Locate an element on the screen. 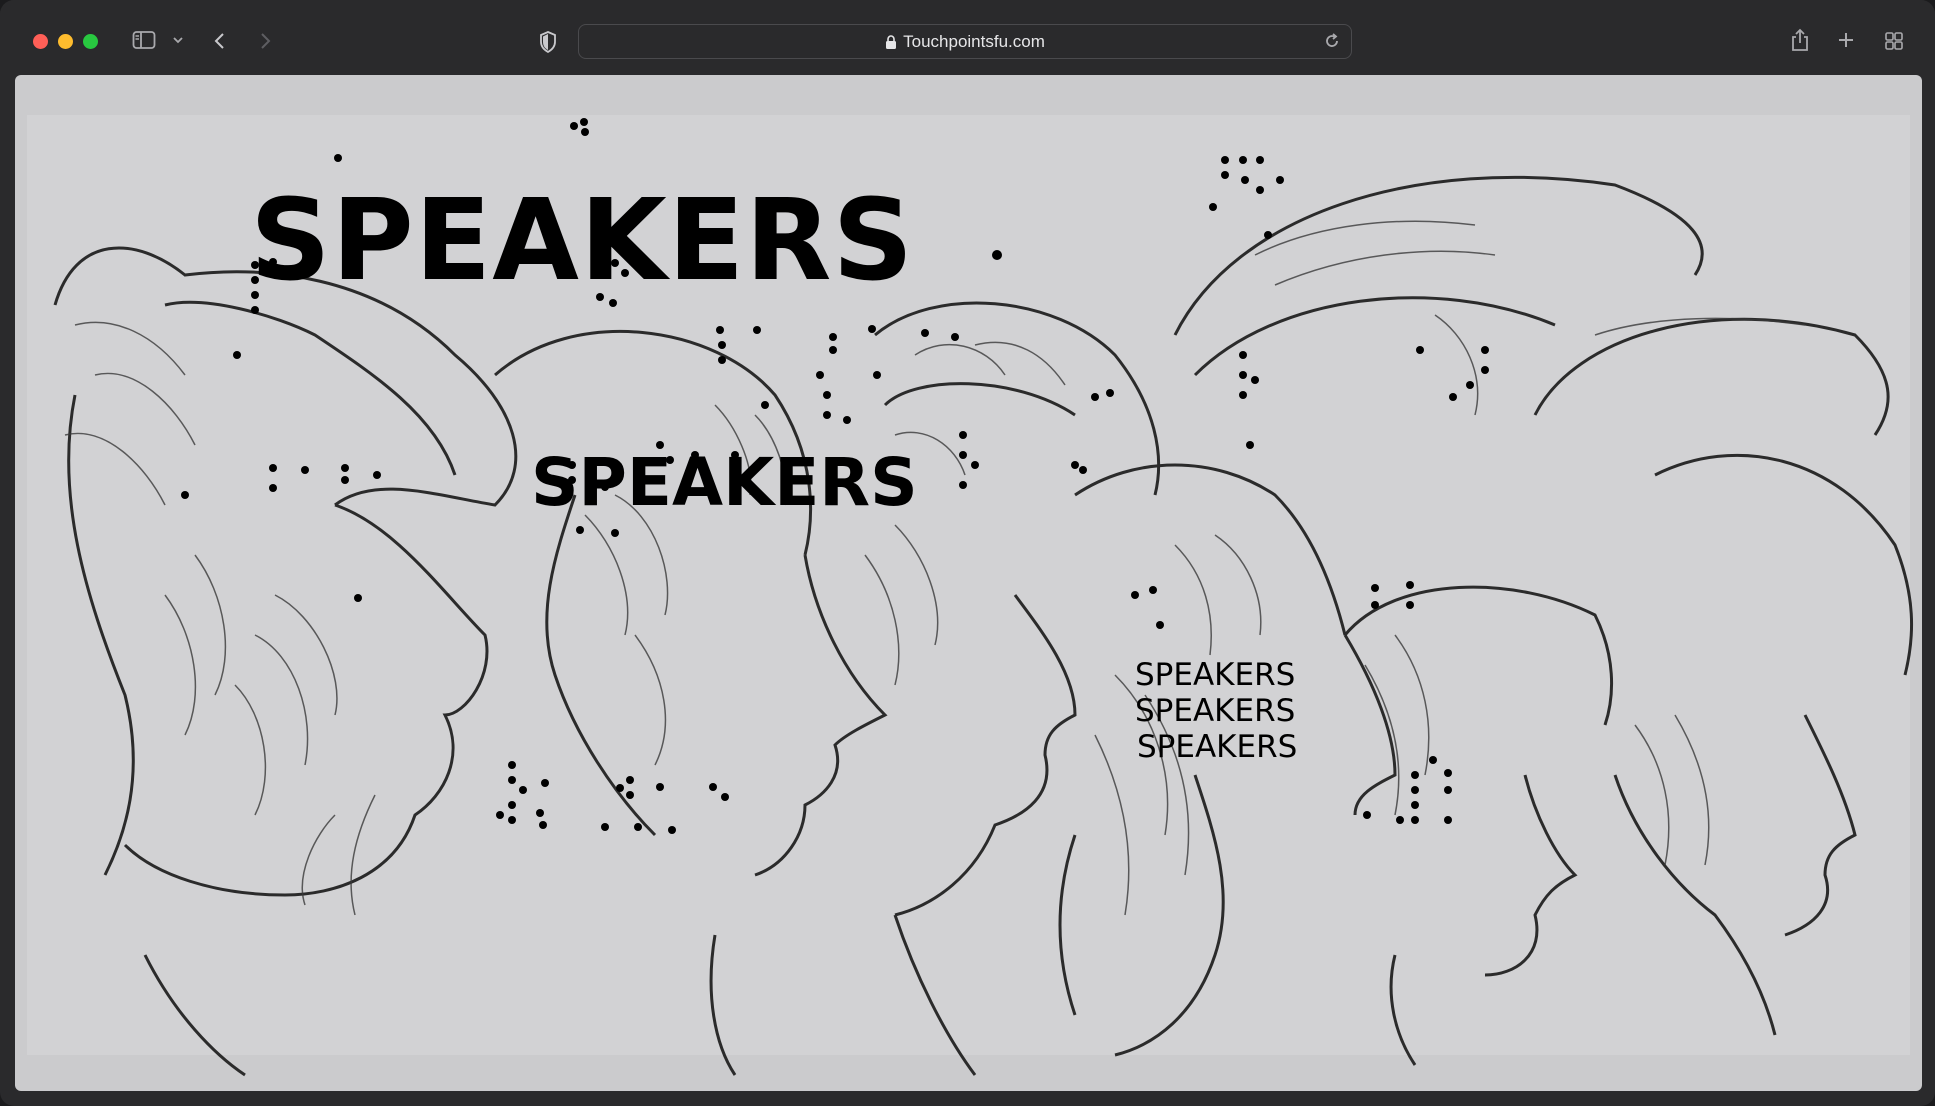 This screenshot has height=1106, width=1935. shield-icon is located at coordinates (548, 42).